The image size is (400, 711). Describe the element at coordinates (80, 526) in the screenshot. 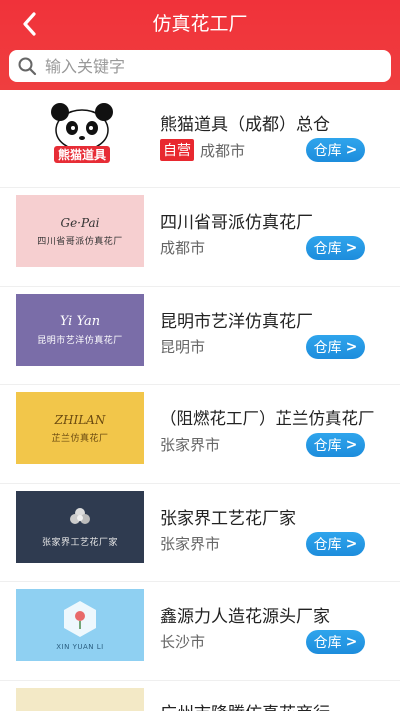

I see `store-thumbnail: 张家界工艺花厂家` at that location.